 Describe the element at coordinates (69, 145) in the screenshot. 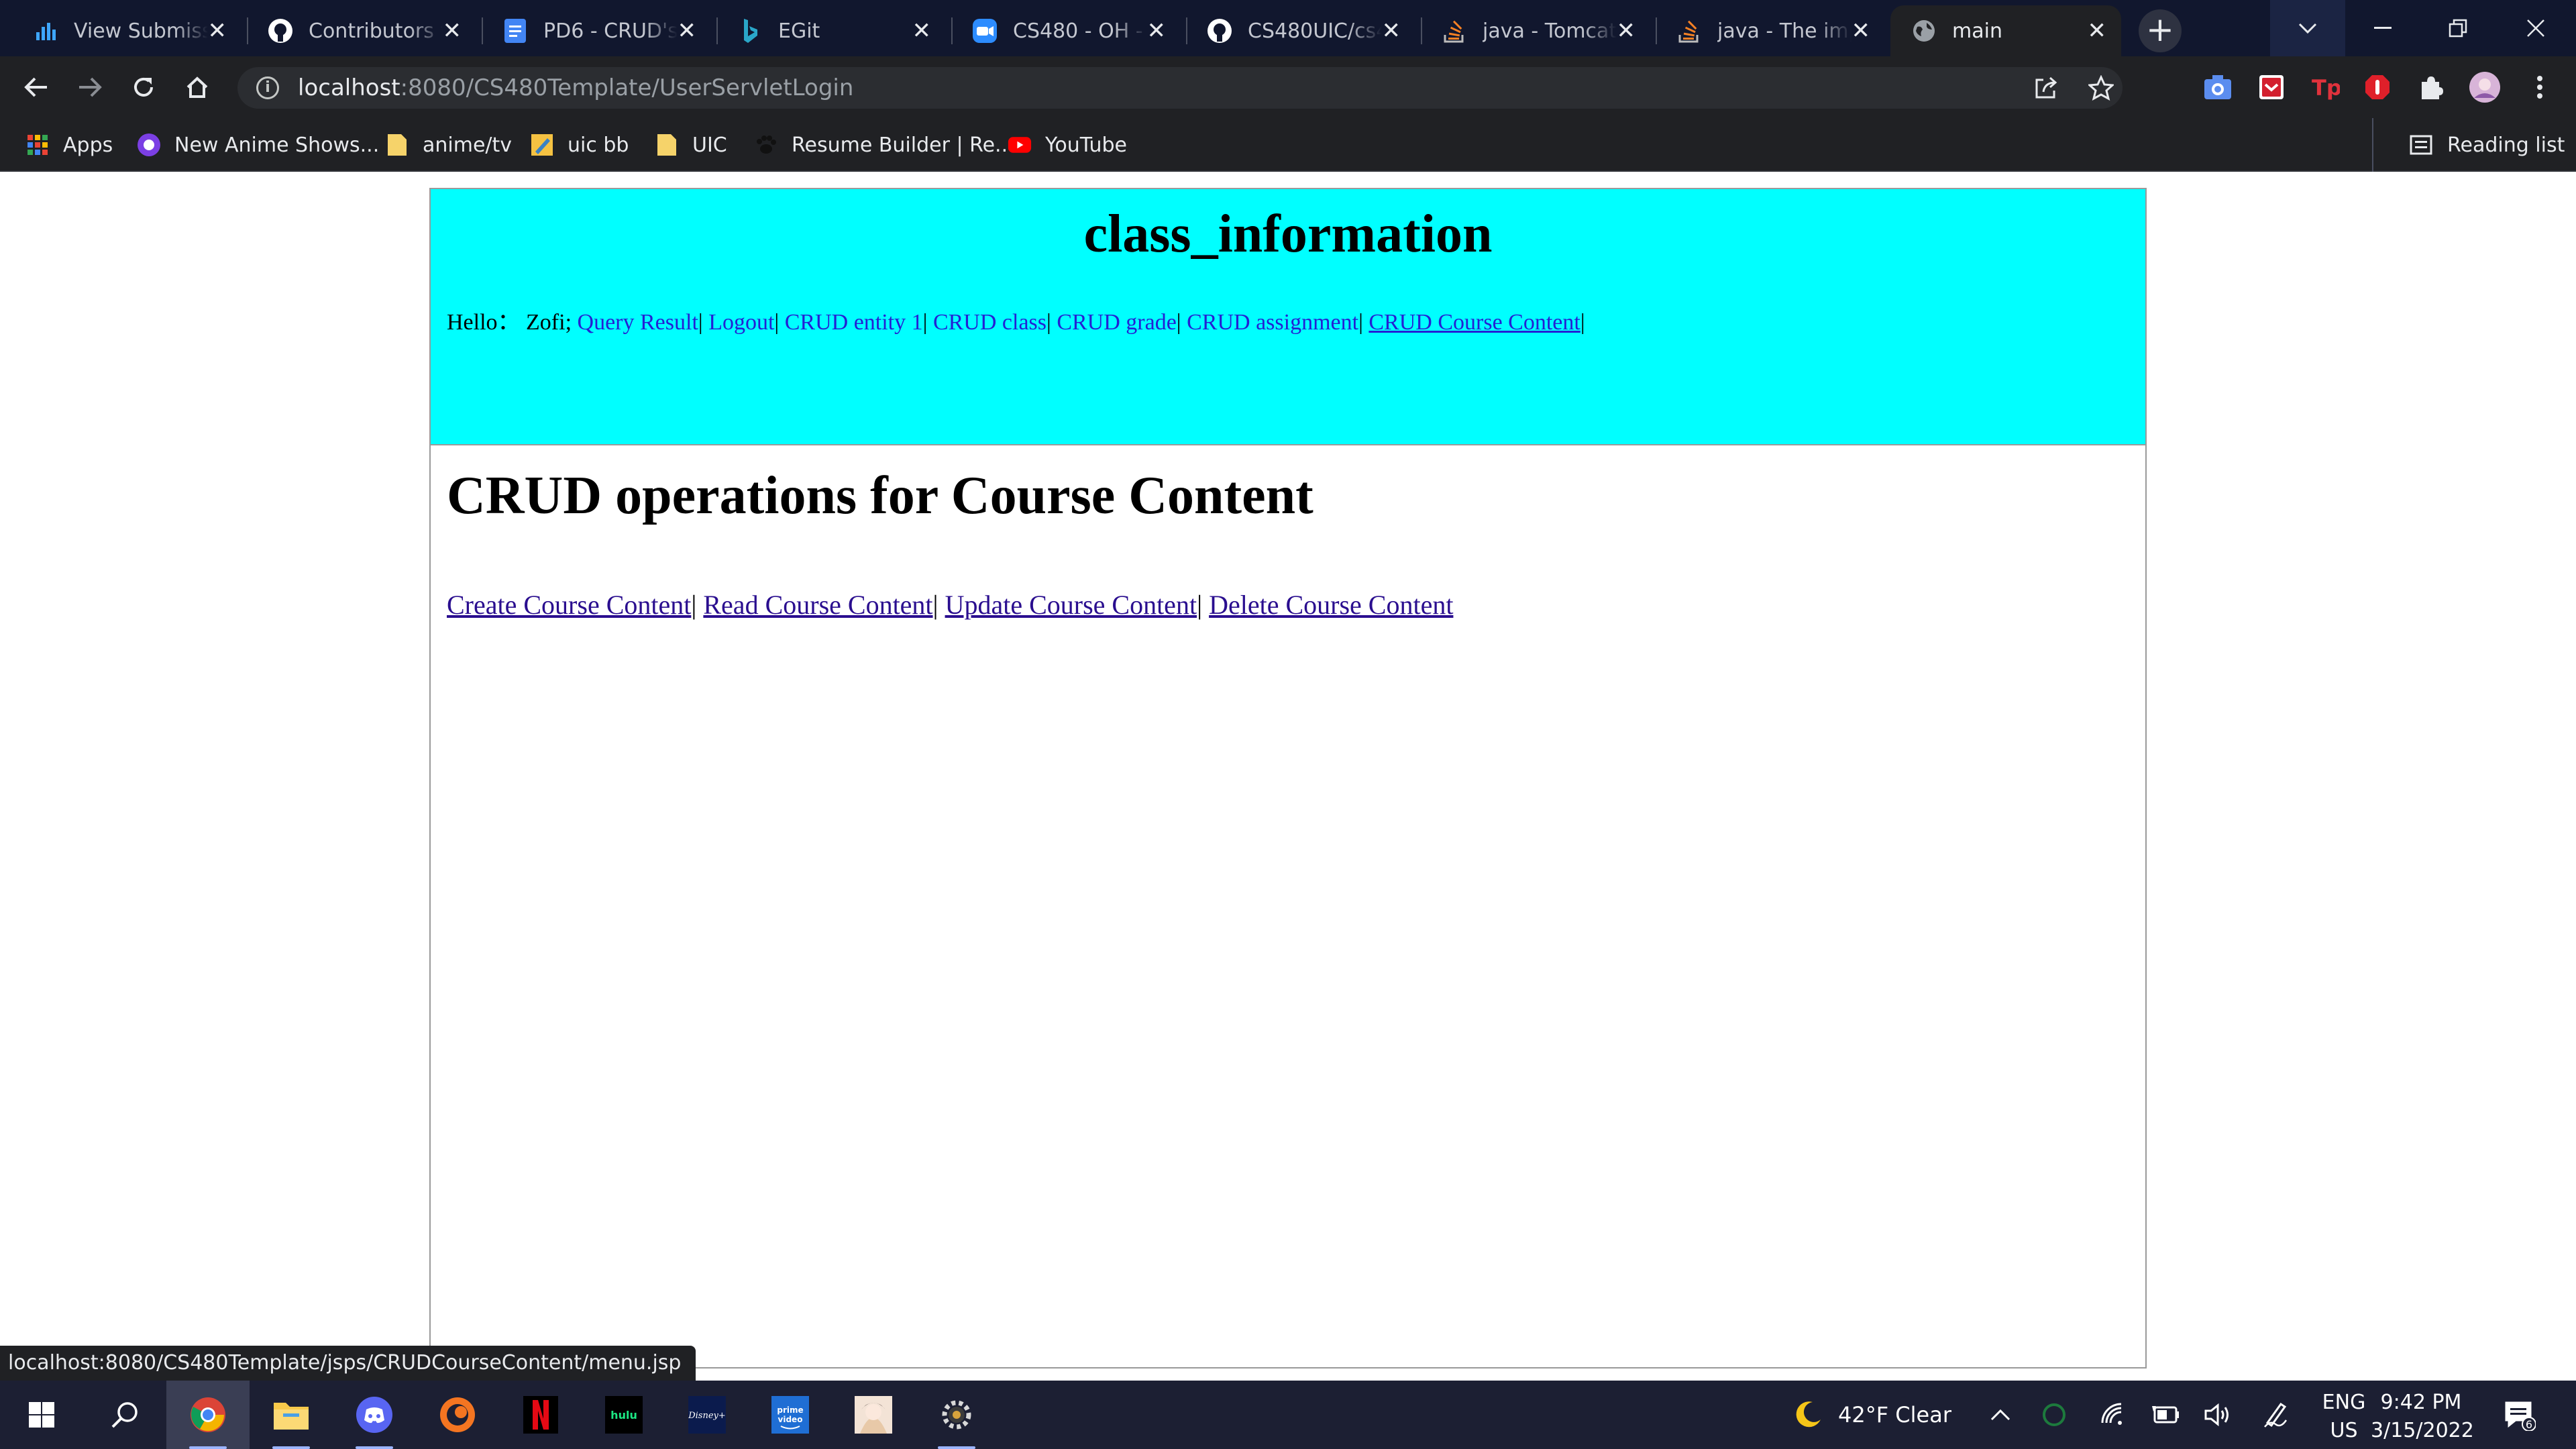

I see `bookmark-apps: Apps` at that location.